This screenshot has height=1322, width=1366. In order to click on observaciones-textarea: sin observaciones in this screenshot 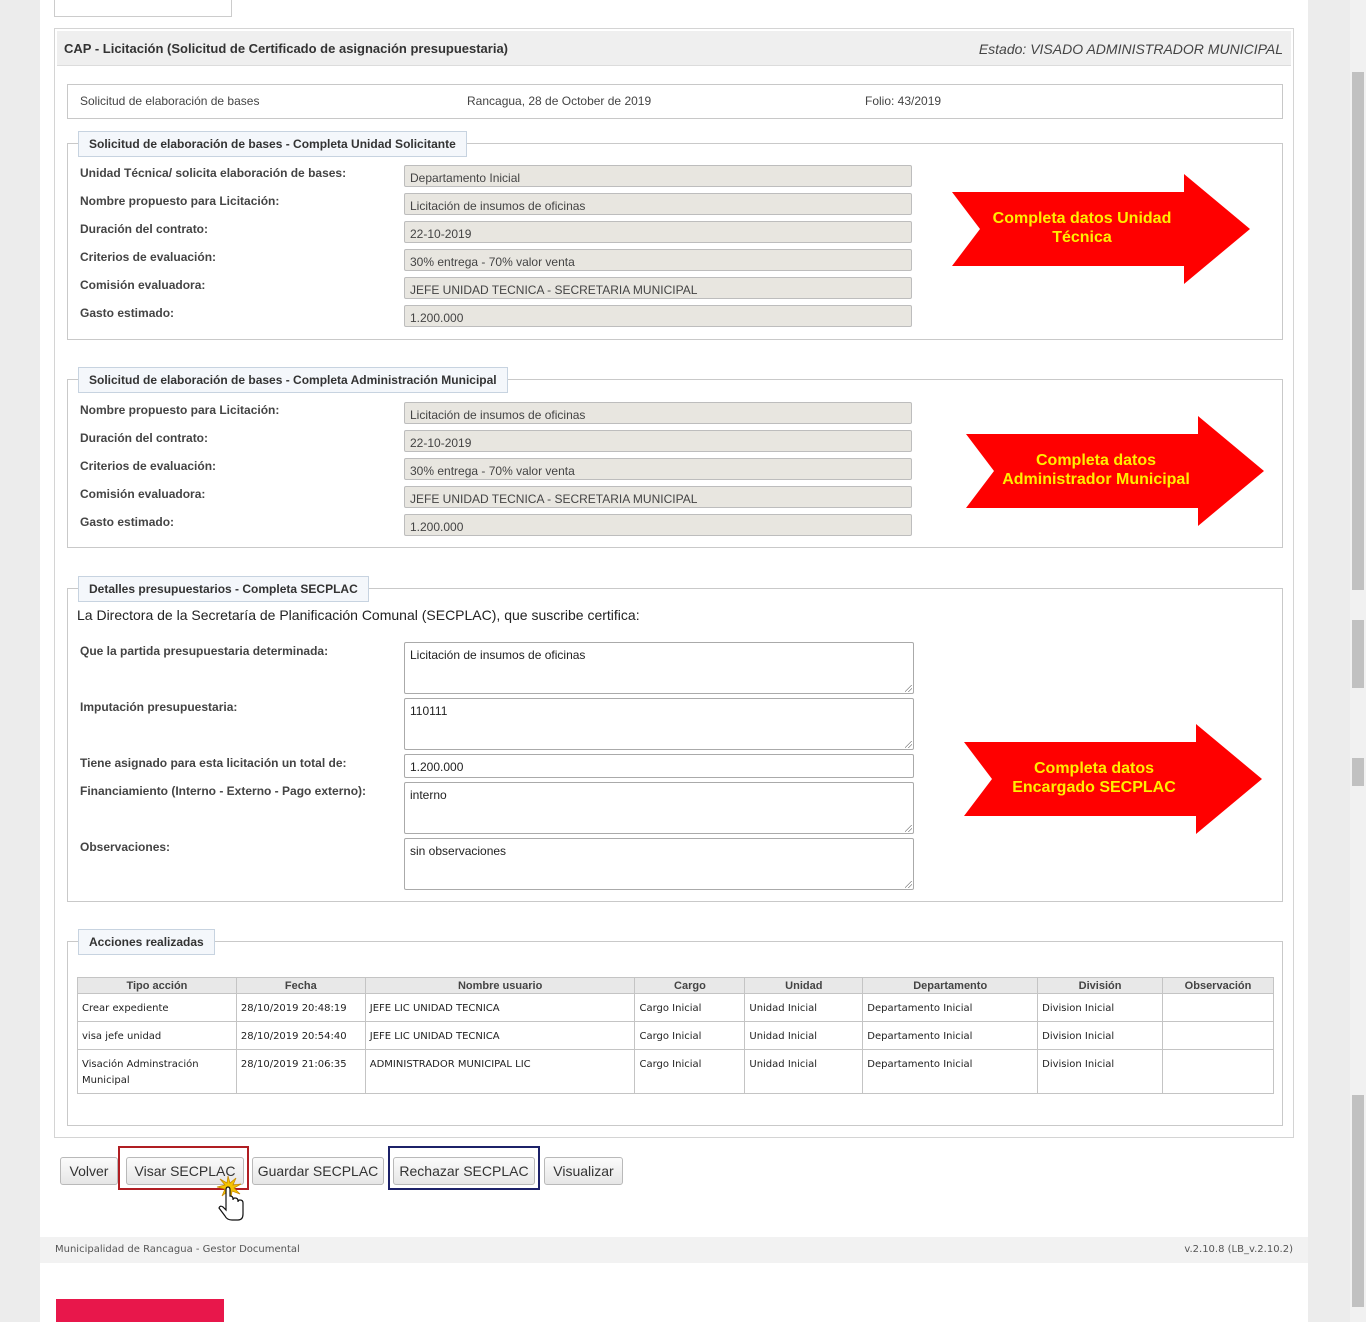, I will do `click(659, 864)`.